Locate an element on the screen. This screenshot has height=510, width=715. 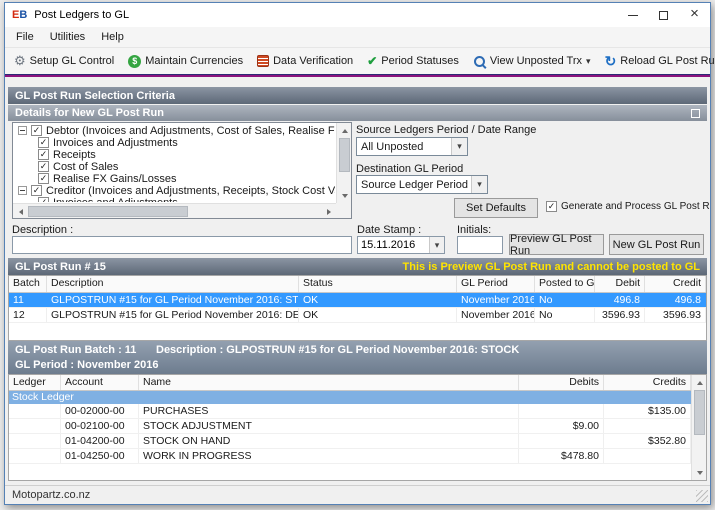
preview-gl-post-run-button: Preview GL Post Run is located at coordinates (556, 245).